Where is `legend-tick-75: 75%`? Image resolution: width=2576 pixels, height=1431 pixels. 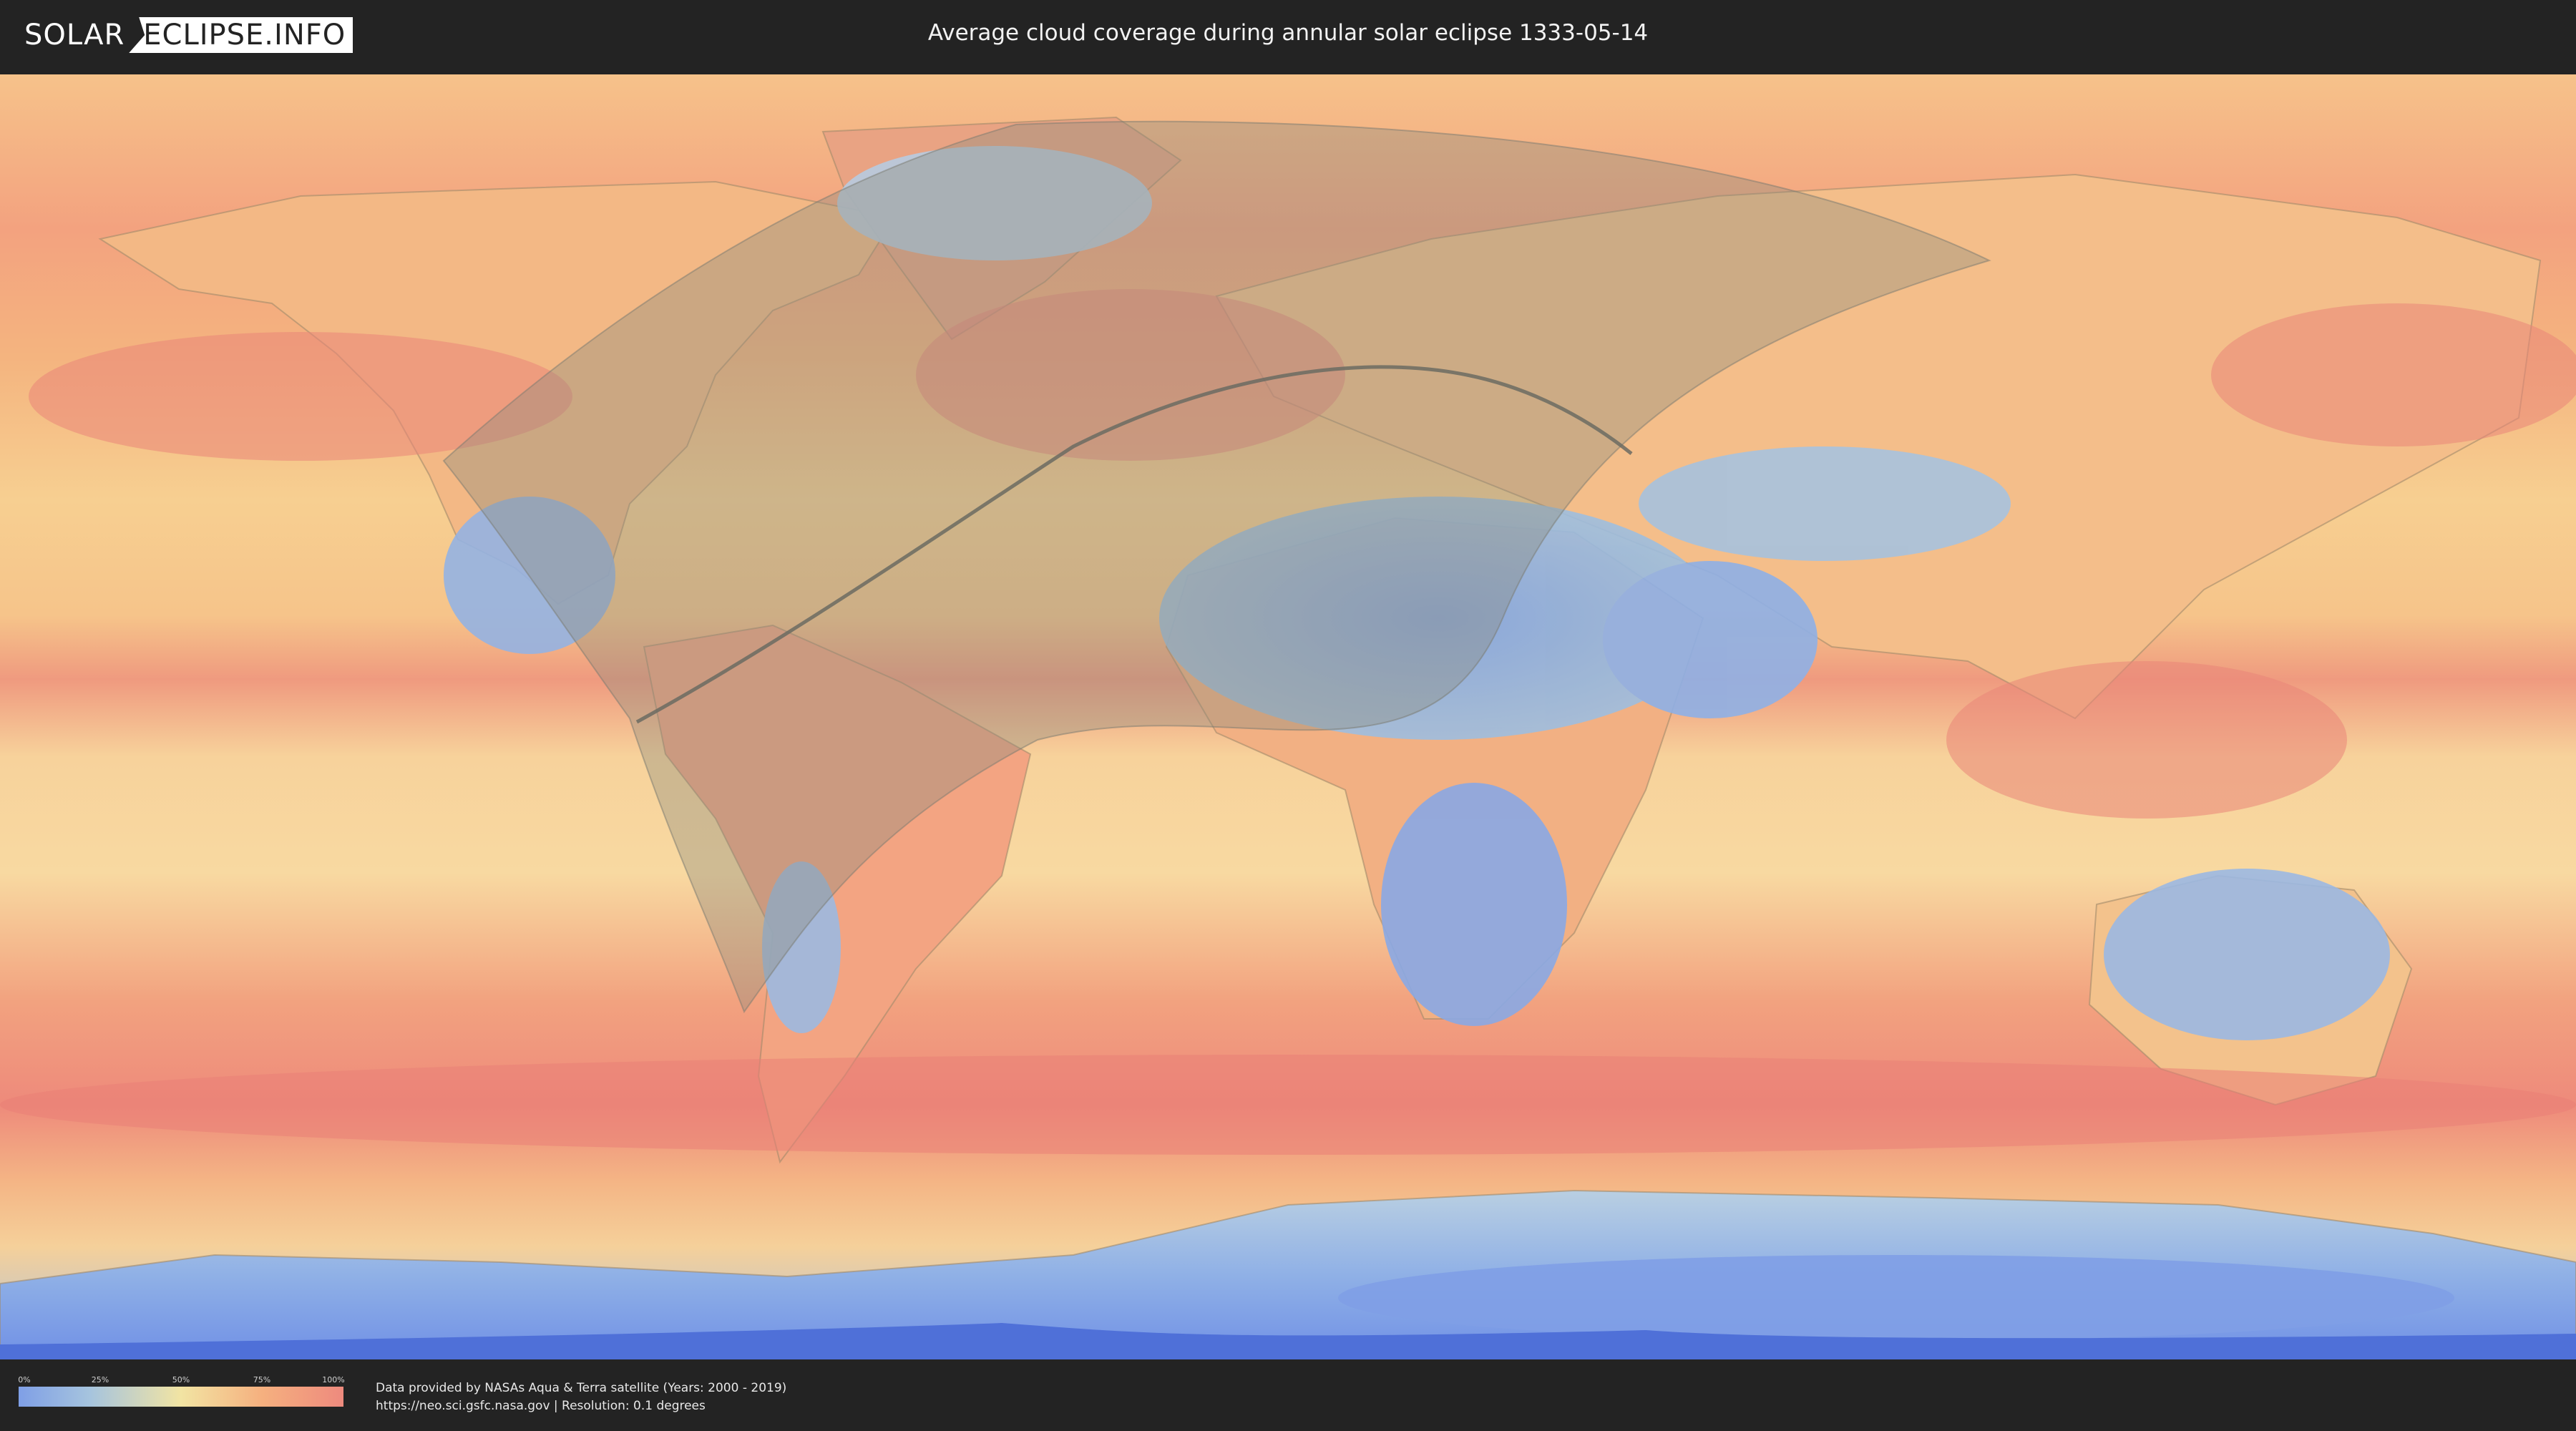
legend-tick-75: 75% is located at coordinates (262, 1379).